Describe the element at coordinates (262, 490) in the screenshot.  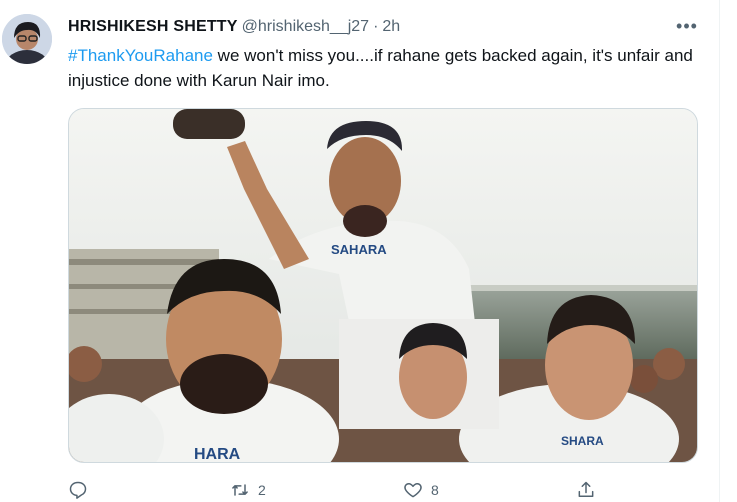
I see `retweet-count: 2` at that location.